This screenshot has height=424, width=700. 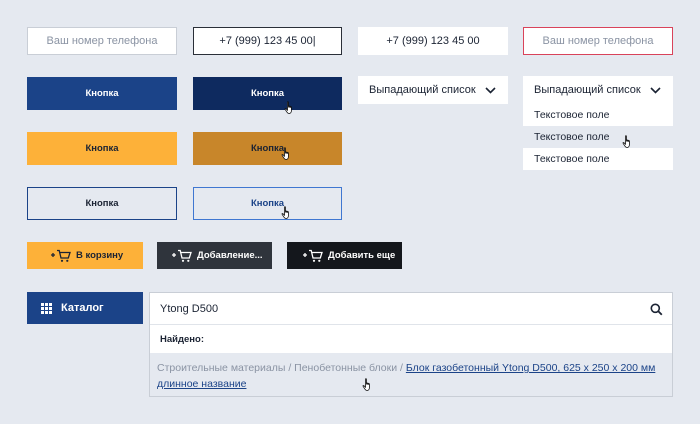 What do you see at coordinates (201, 384) in the screenshot?
I see `result-link-continuation: длинное название` at bounding box center [201, 384].